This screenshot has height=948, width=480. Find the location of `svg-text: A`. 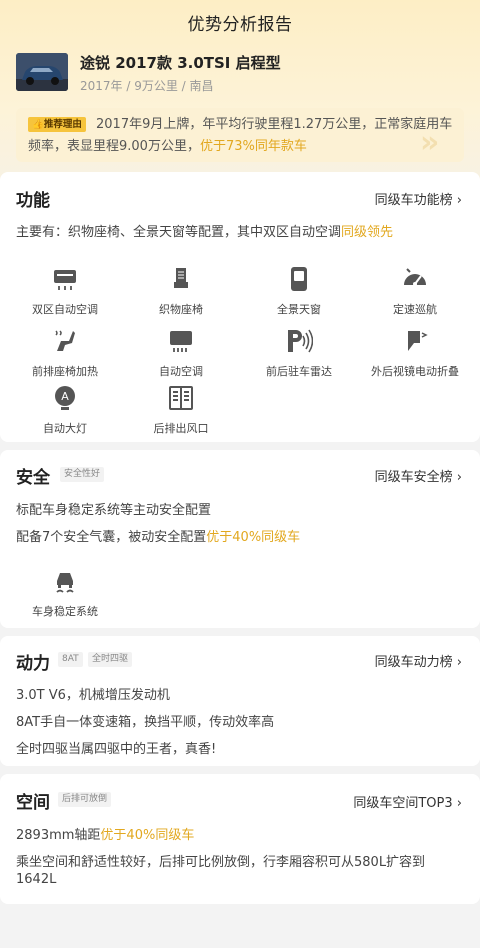

svg-text: A is located at coordinates (65, 396).